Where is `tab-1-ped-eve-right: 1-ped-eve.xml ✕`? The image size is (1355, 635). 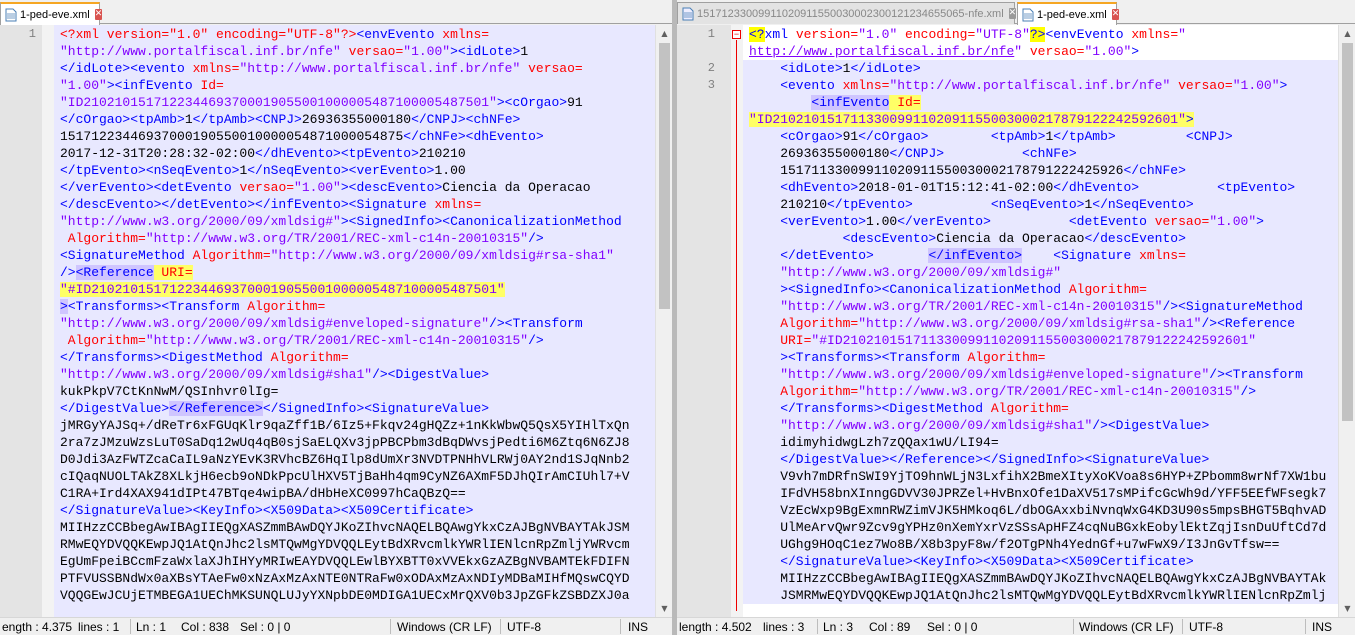
tab-1-ped-eve-right: 1-ped-eve.xml ✕ is located at coordinates (1068, 13).